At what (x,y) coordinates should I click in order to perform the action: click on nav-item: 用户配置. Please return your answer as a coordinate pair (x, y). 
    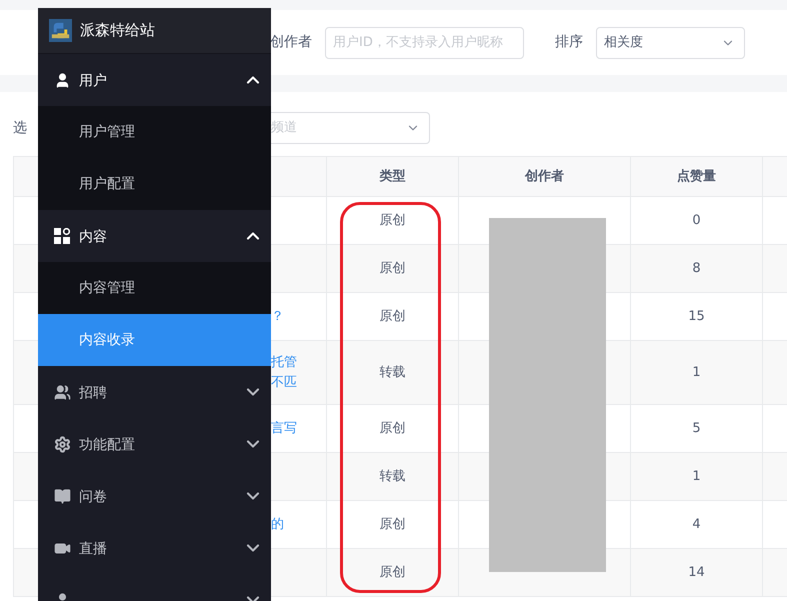
    Looking at the image, I should click on (154, 184).